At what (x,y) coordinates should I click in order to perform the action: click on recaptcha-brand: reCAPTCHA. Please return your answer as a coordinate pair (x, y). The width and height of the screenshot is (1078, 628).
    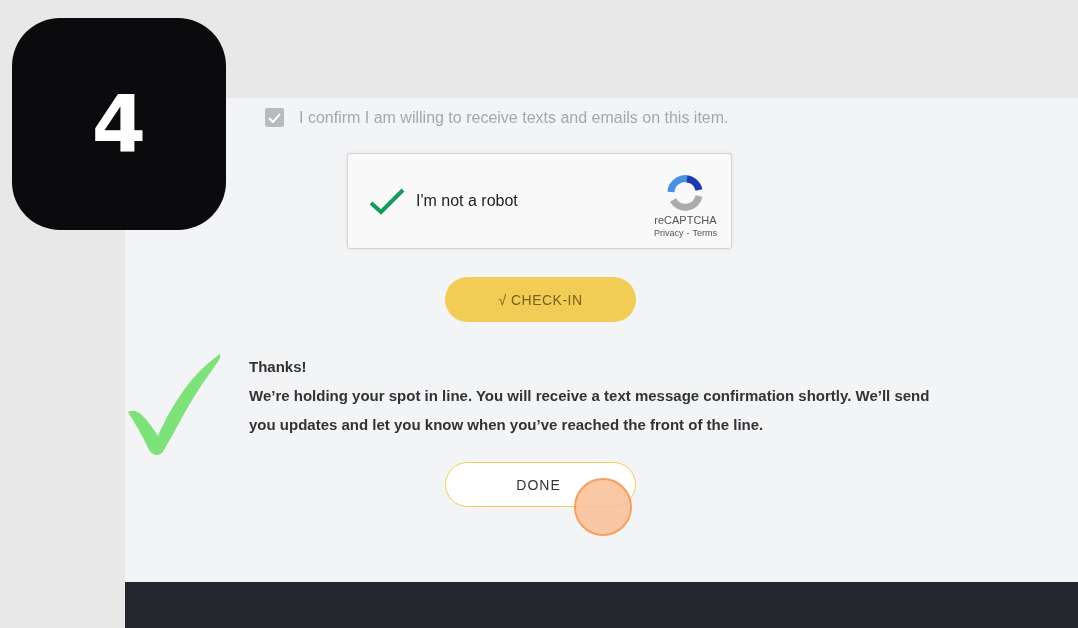
    Looking at the image, I should click on (685, 220).